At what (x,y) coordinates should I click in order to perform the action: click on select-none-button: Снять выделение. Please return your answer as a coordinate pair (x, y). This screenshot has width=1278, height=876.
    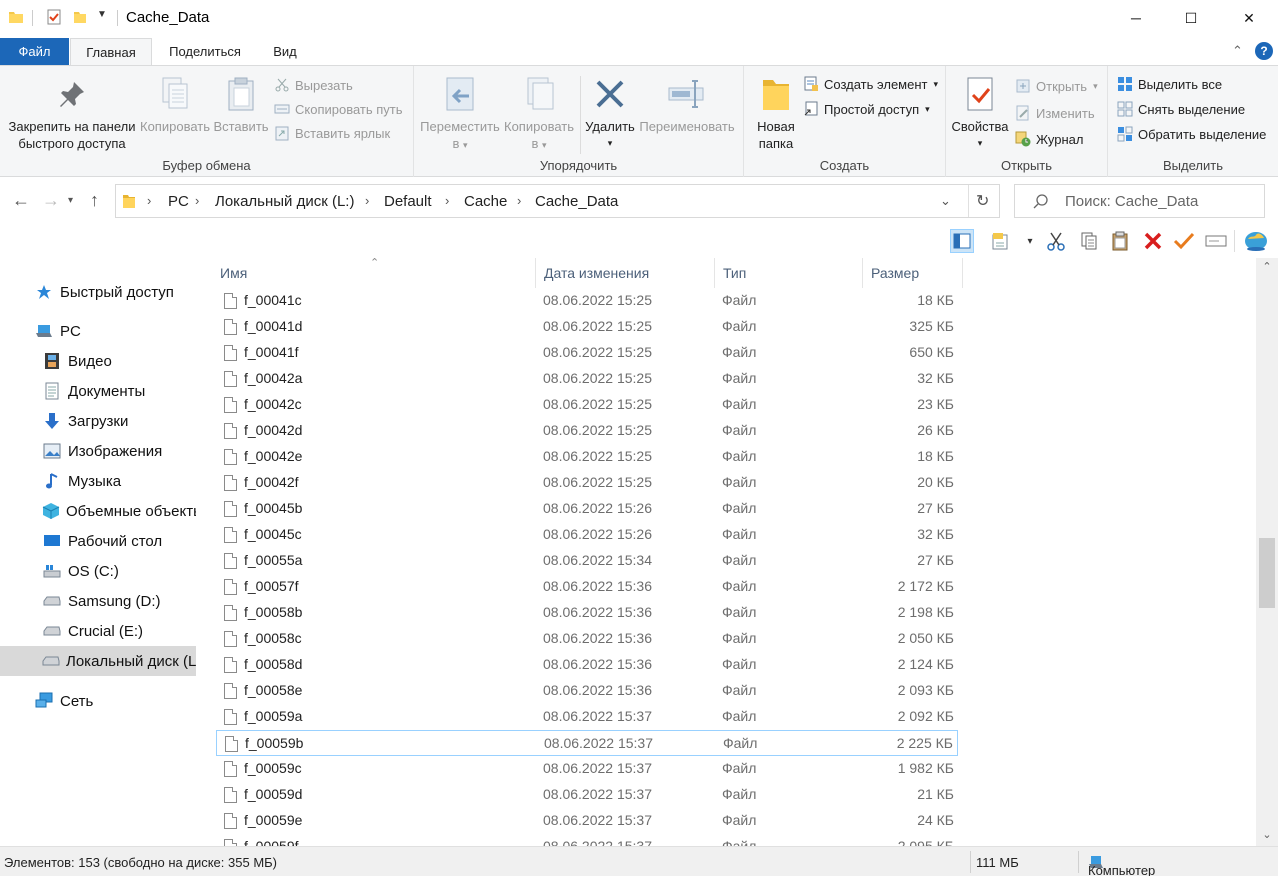
    Looking at the image, I should click on (1180, 109).